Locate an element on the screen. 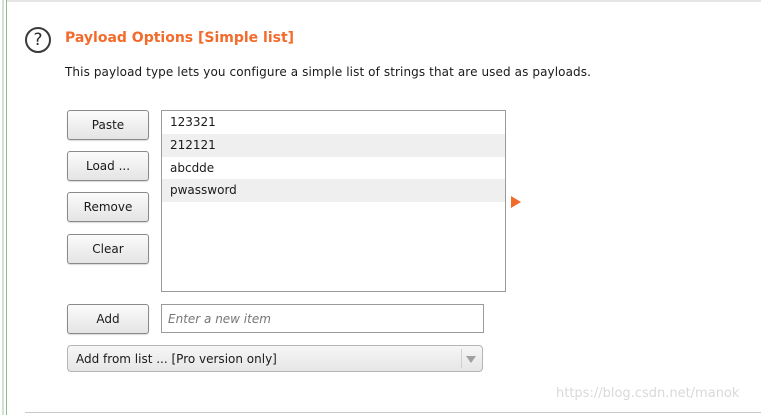 The width and height of the screenshot is (761, 415). bottom-divider is located at coordinates (393, 412).